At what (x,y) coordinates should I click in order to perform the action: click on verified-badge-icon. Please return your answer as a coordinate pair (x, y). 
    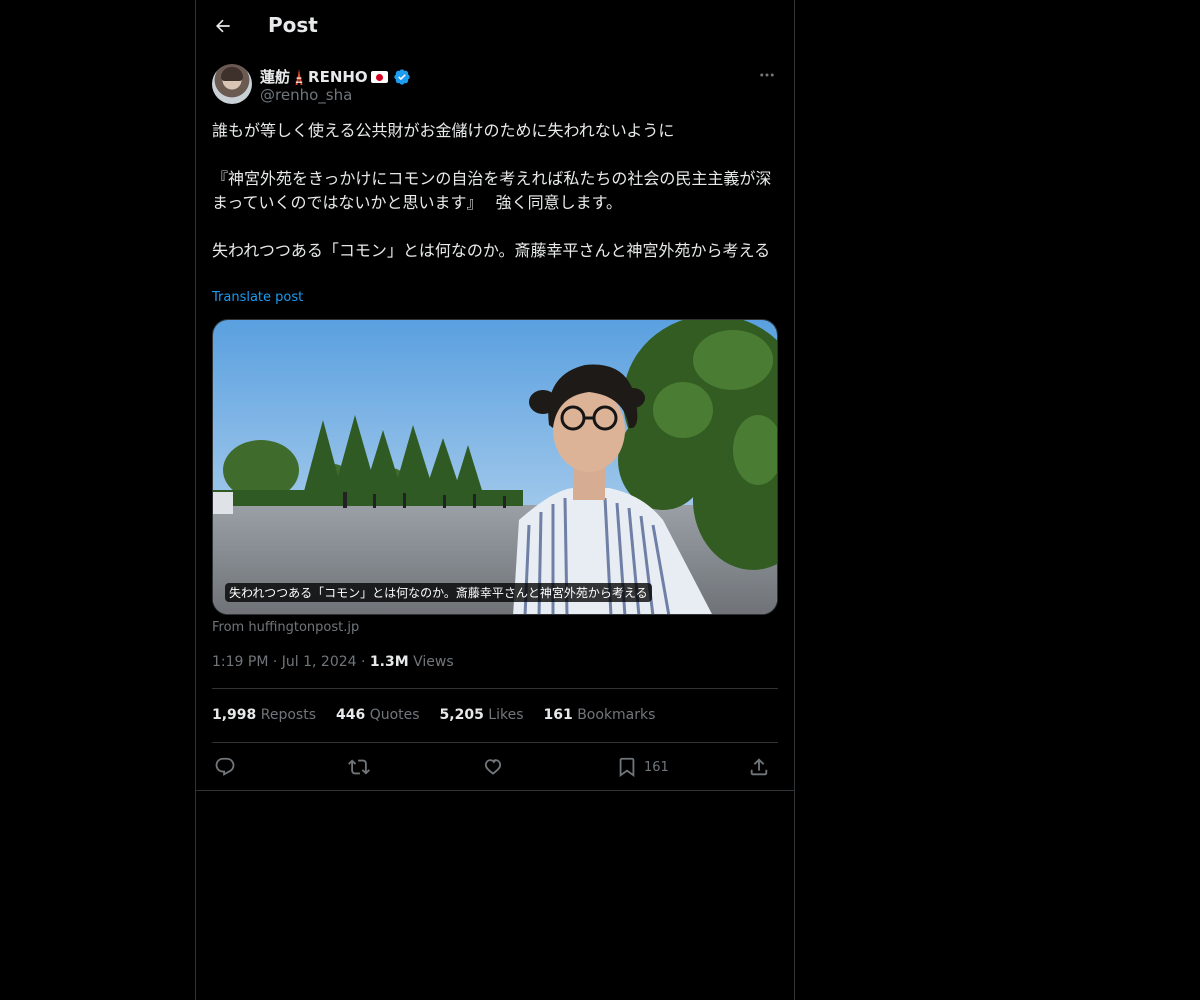
    Looking at the image, I should click on (401, 76).